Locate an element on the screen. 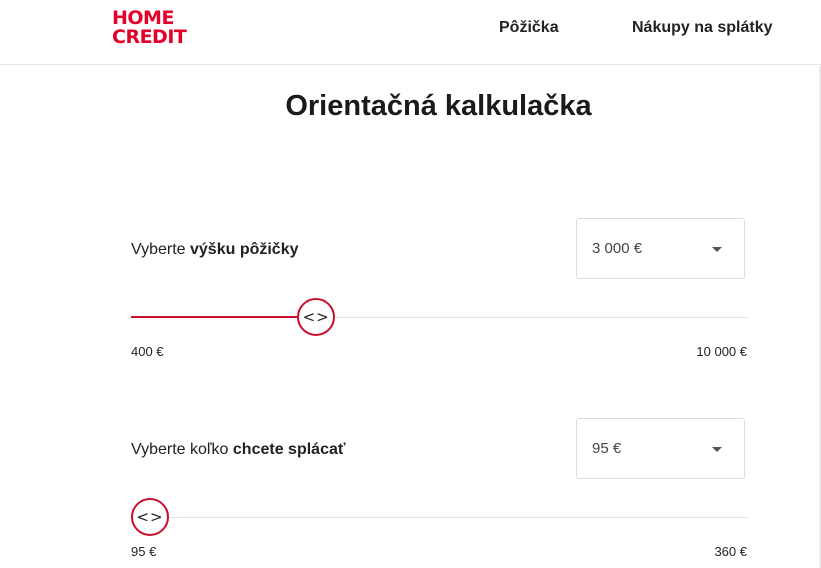 This screenshot has width=821, height=568. loan-amount-slider-handle: <> is located at coordinates (316, 317).